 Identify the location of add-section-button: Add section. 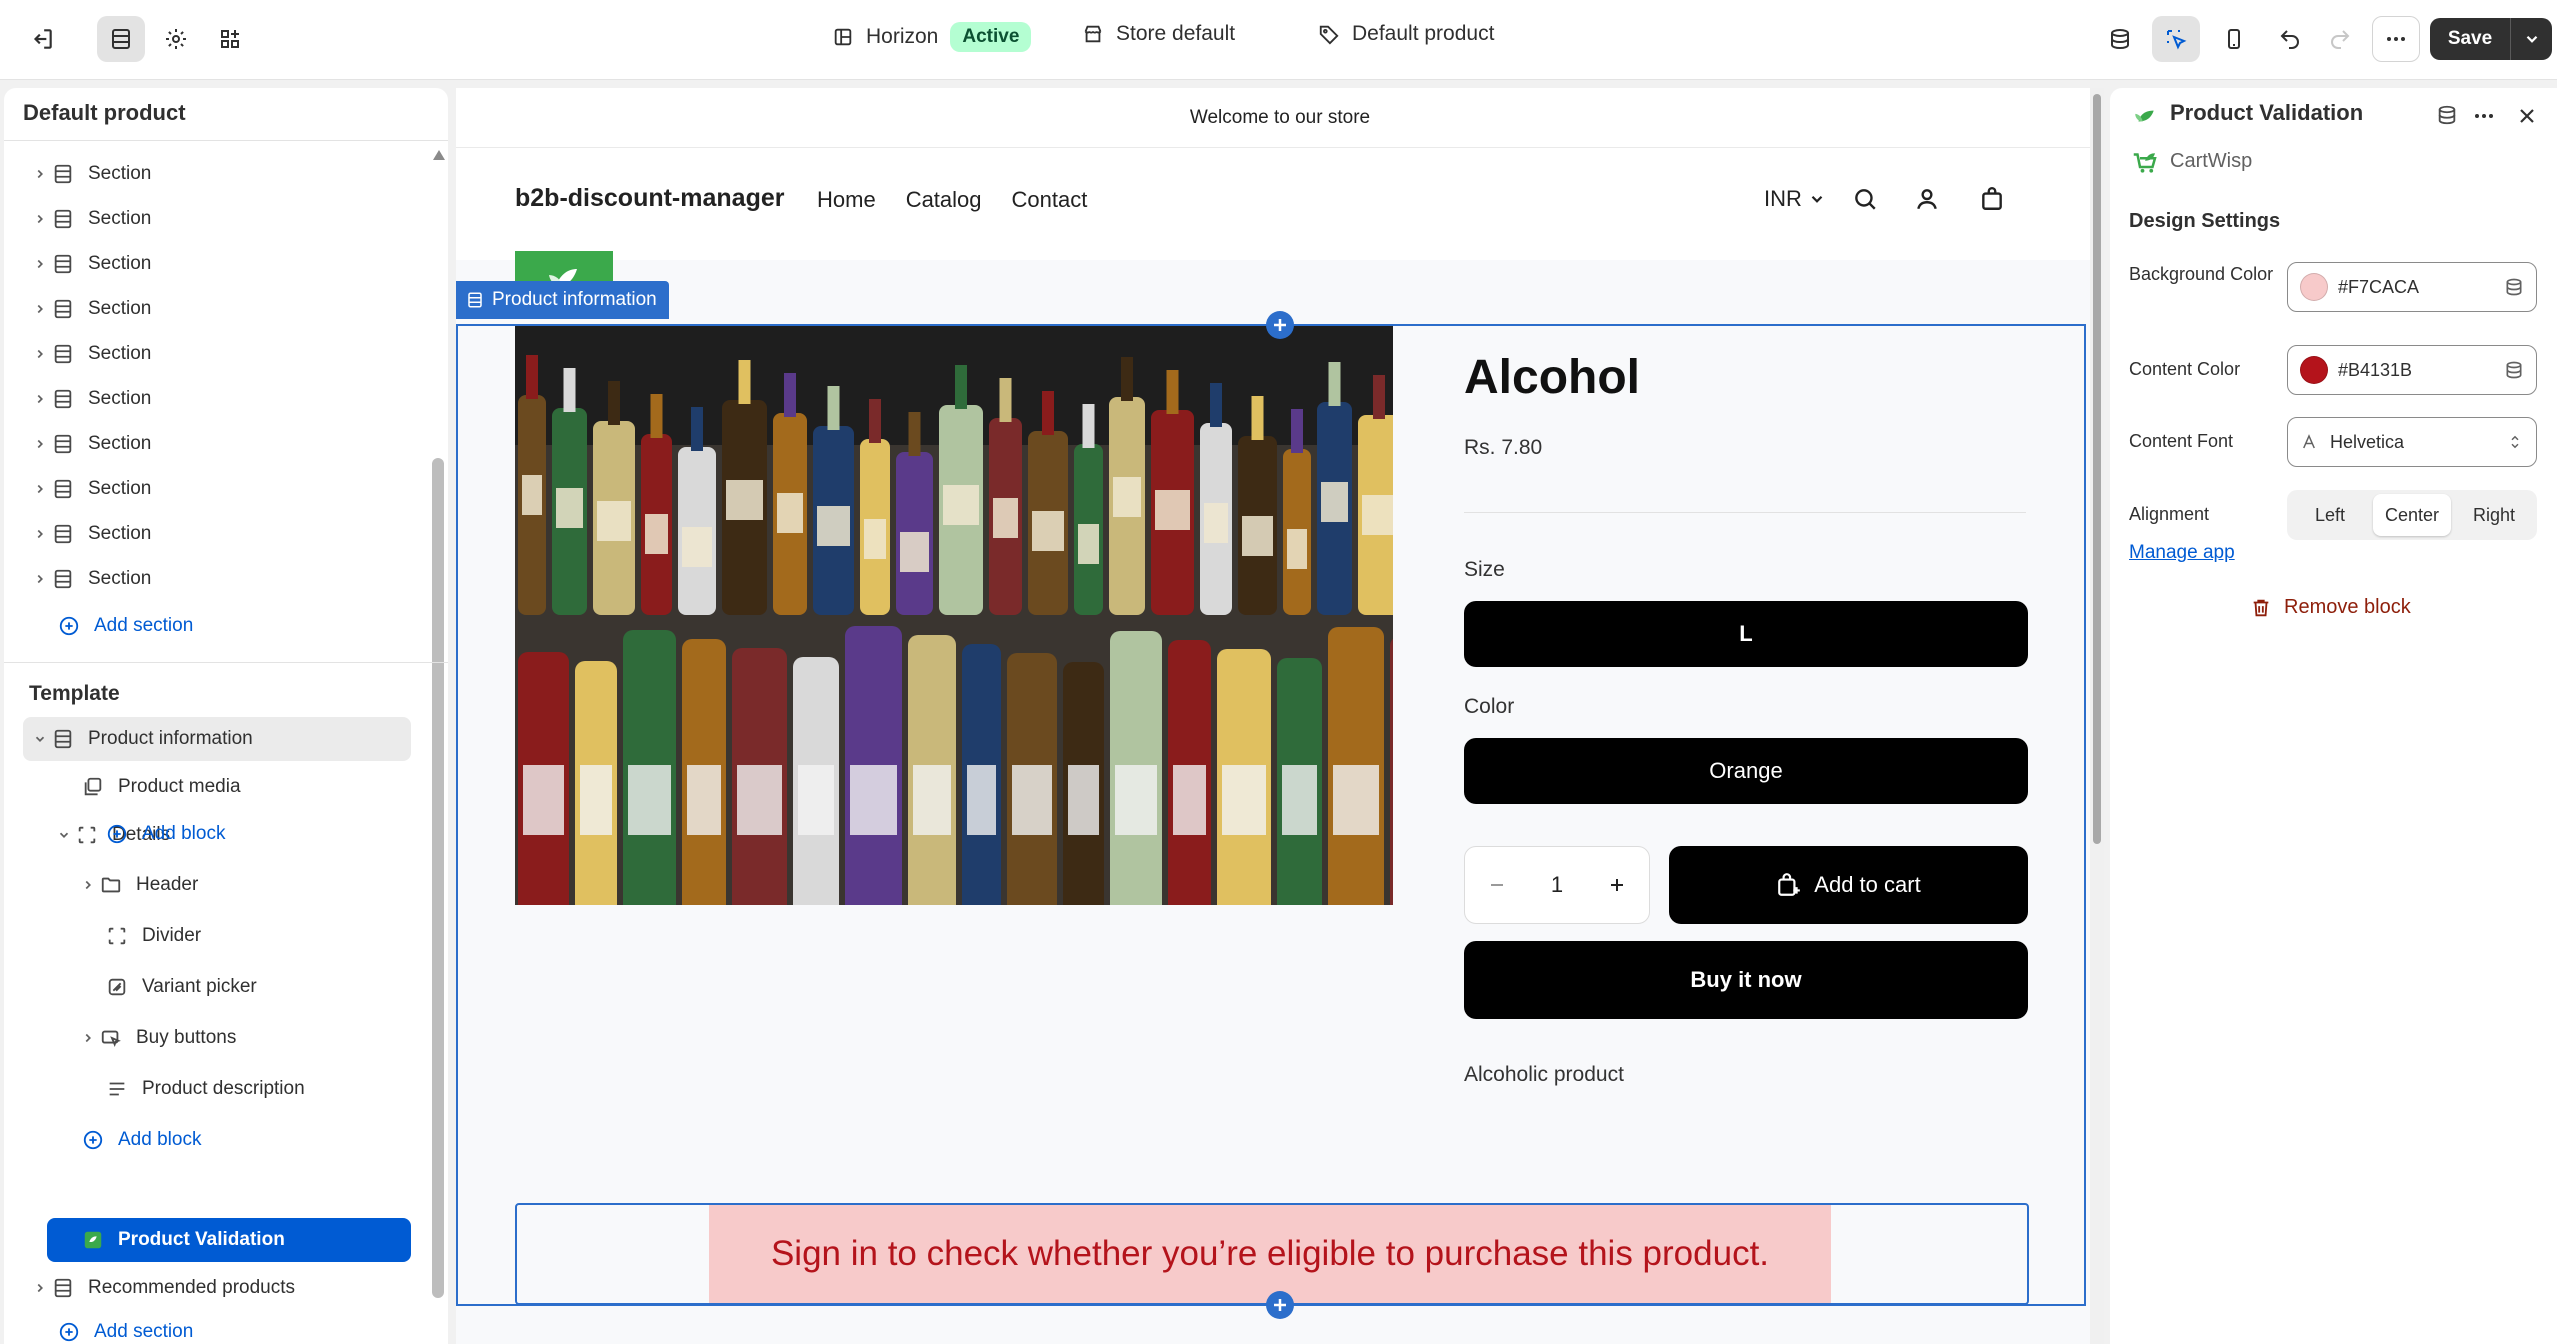
(236, 626).